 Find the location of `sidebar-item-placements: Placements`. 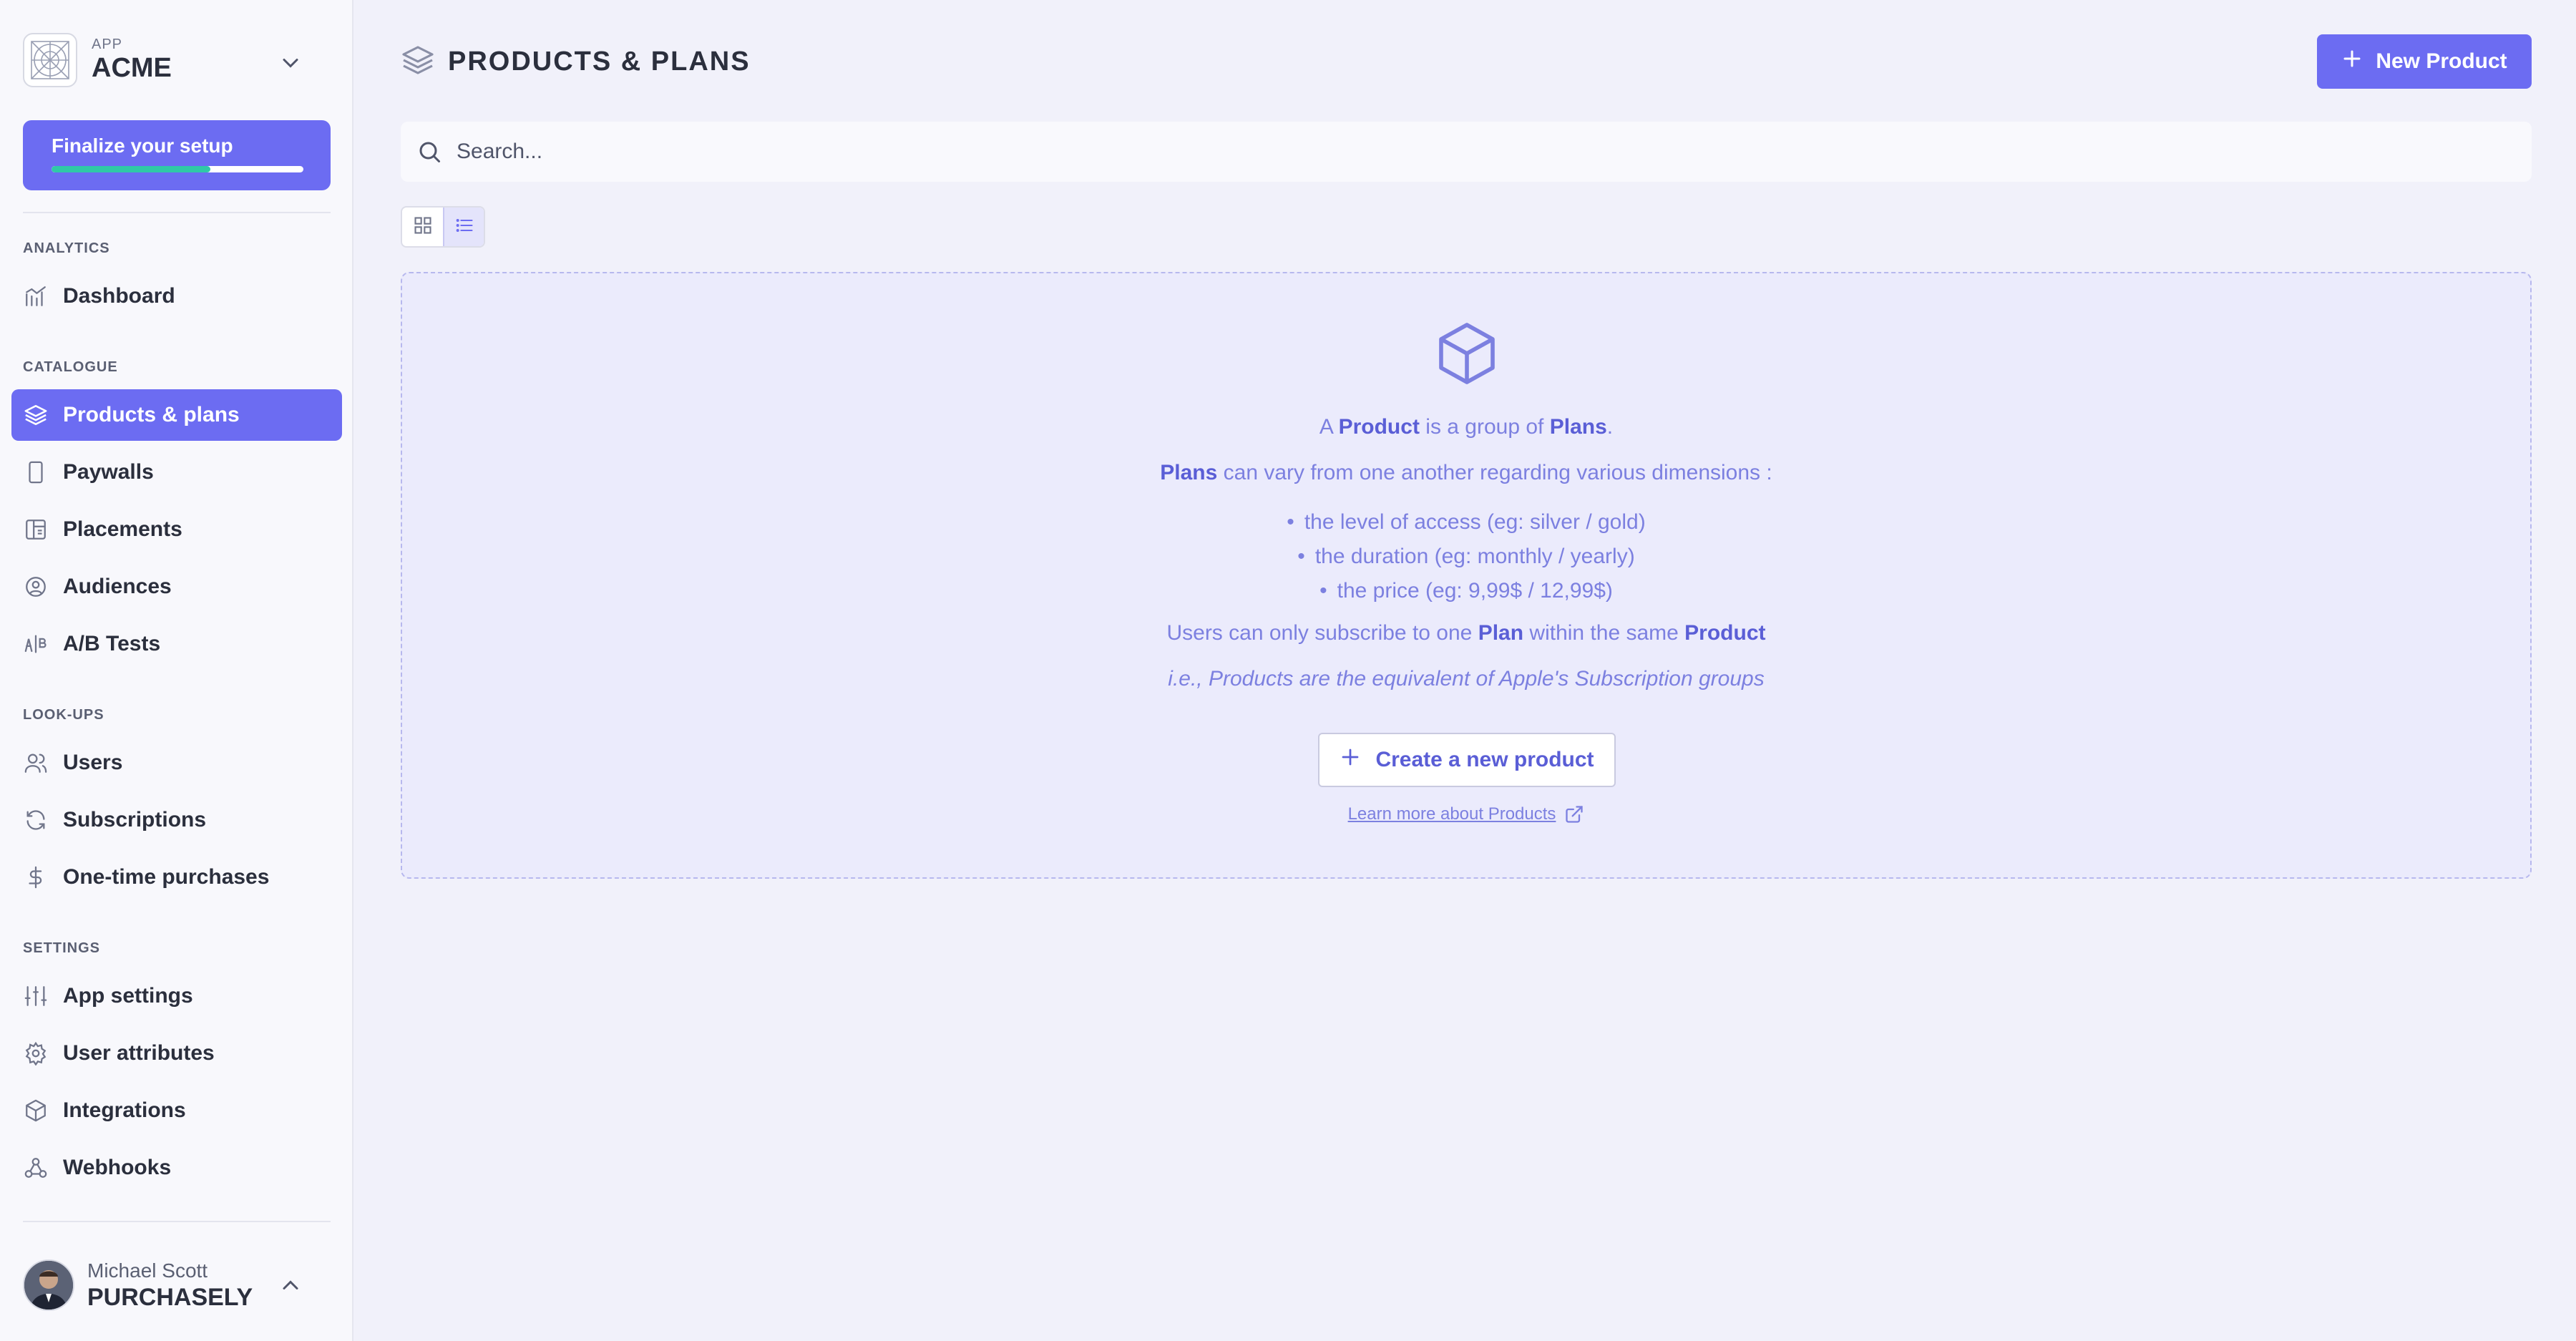

sidebar-item-placements: Placements is located at coordinates (176, 529).